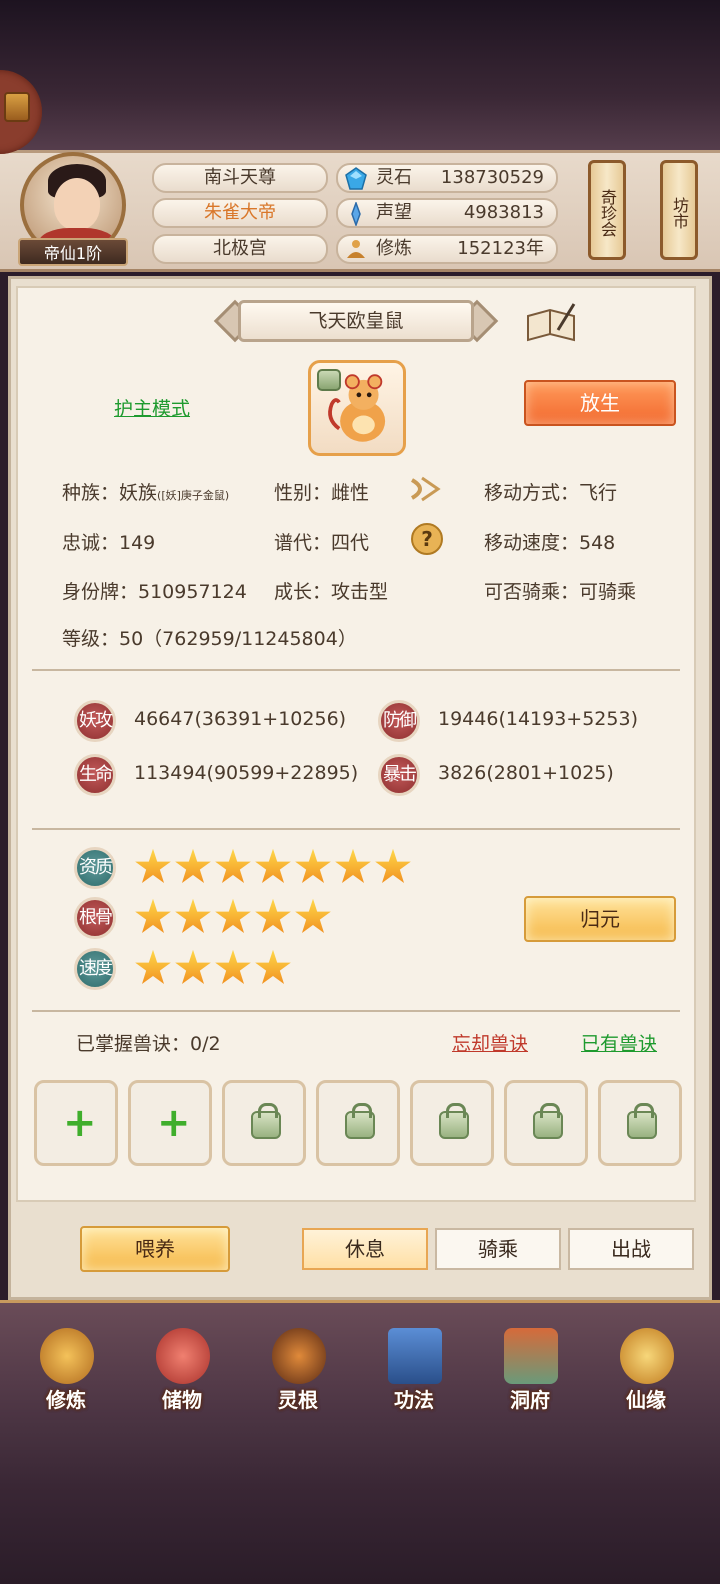  What do you see at coordinates (607, 210) in the screenshot?
I see `treasure-fair-button: 奇珍会` at bounding box center [607, 210].